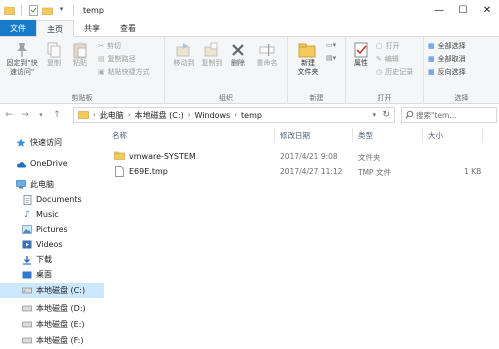  I want to click on forward-arrow-icon: →, so click(25, 115).